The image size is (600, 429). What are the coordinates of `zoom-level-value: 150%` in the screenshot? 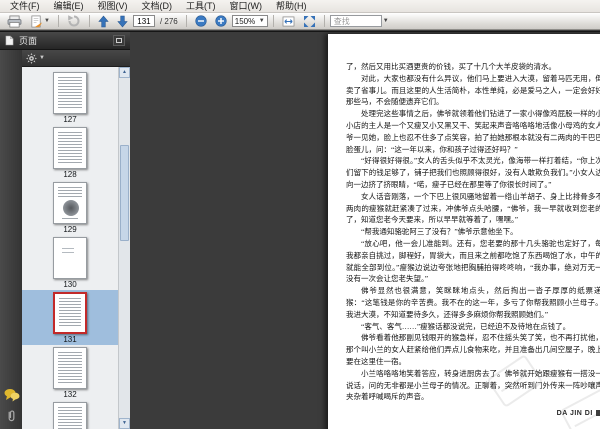 It's located at (245, 21).